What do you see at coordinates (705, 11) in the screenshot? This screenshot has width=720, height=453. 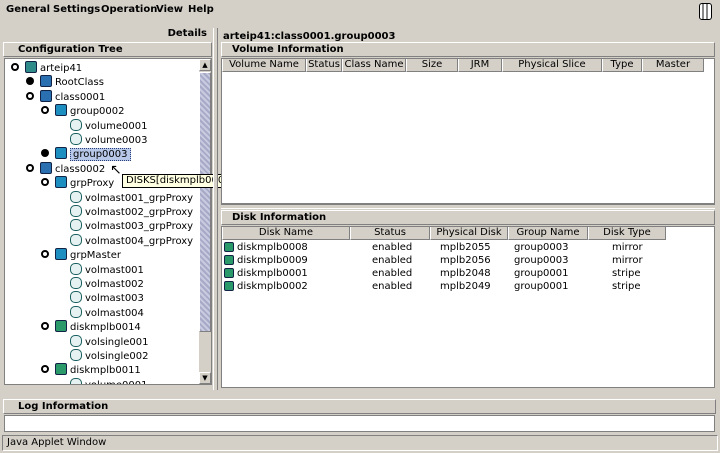 I see `trash-icon` at bounding box center [705, 11].